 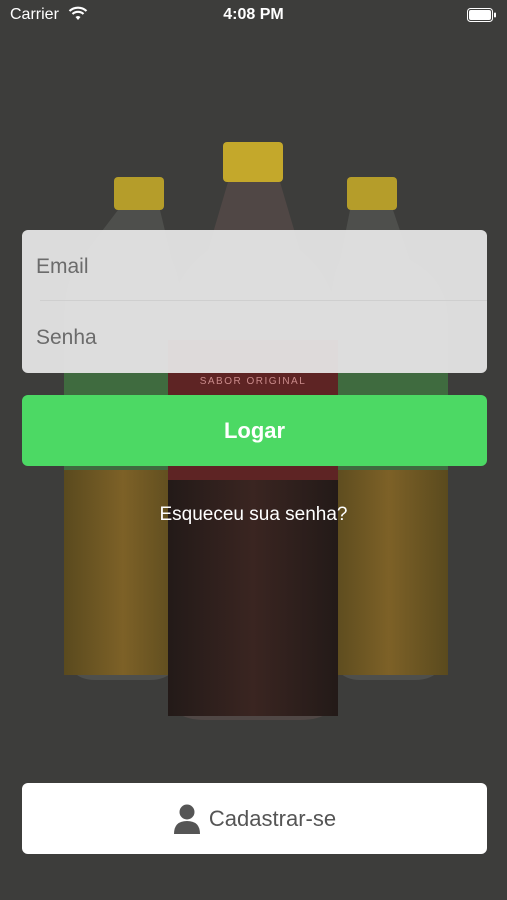 I want to click on bottle-label-text: SABOR ORIGINAL, so click(x=253, y=381).